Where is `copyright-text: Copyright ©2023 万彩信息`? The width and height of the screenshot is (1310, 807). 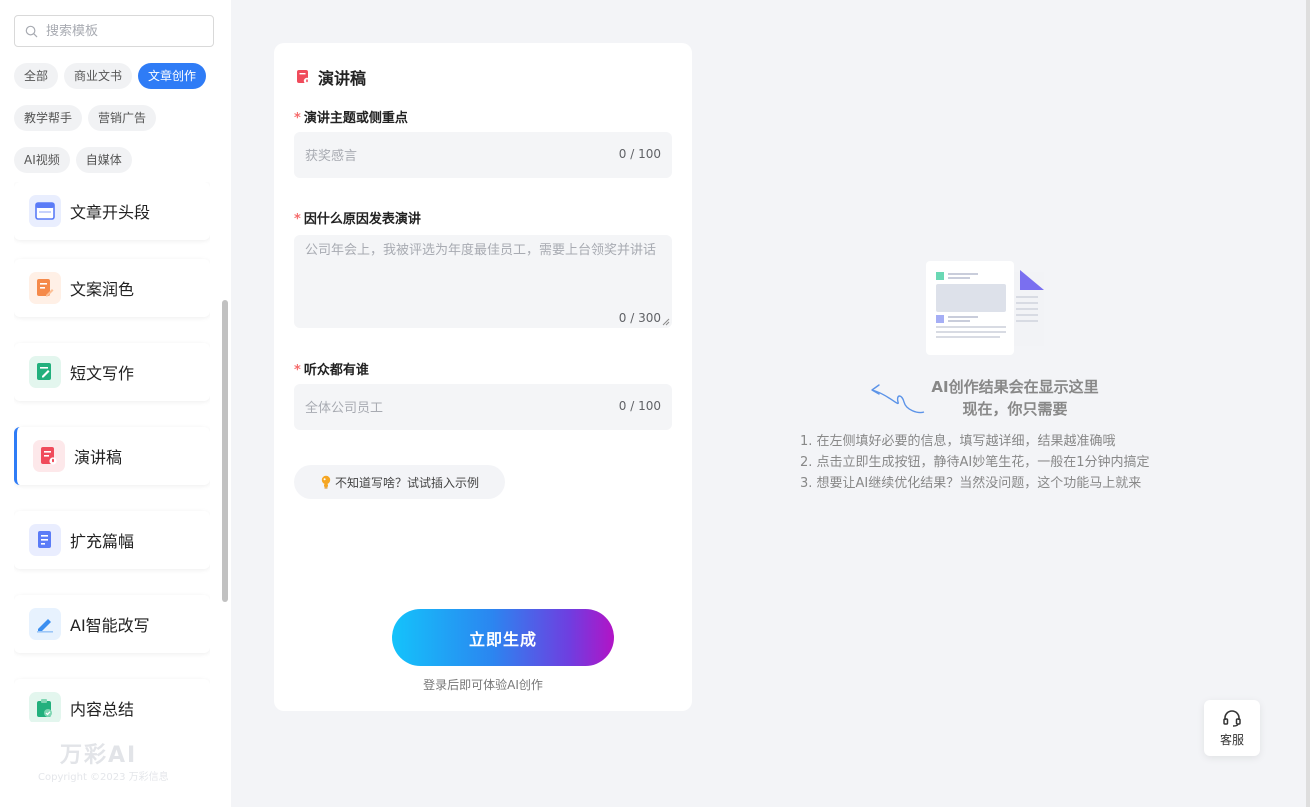 copyright-text: Copyright ©2023 万彩信息 is located at coordinates (103, 777).